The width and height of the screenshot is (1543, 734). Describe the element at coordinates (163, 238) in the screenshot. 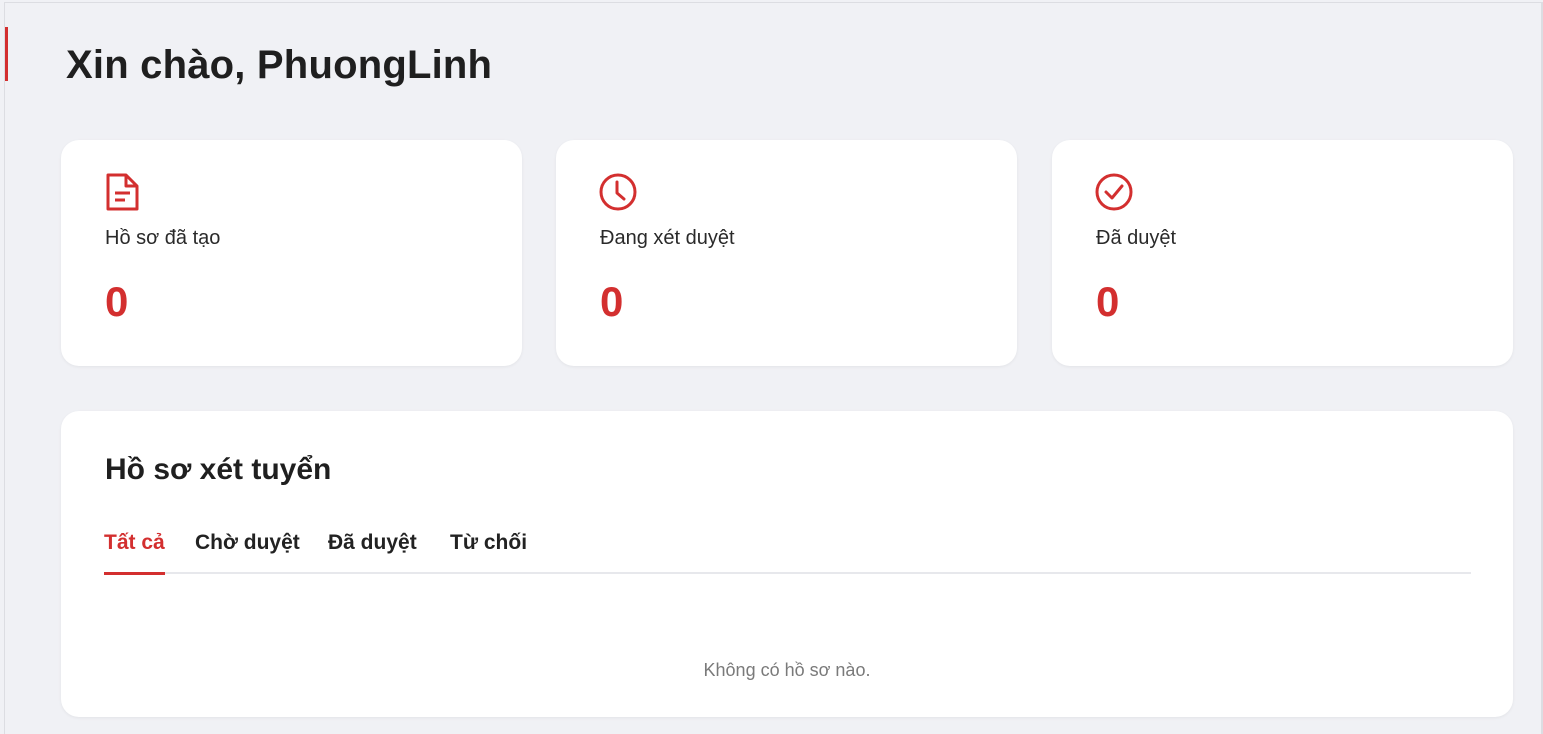

I see `stat-label: Hồ sơ đã tạo` at that location.